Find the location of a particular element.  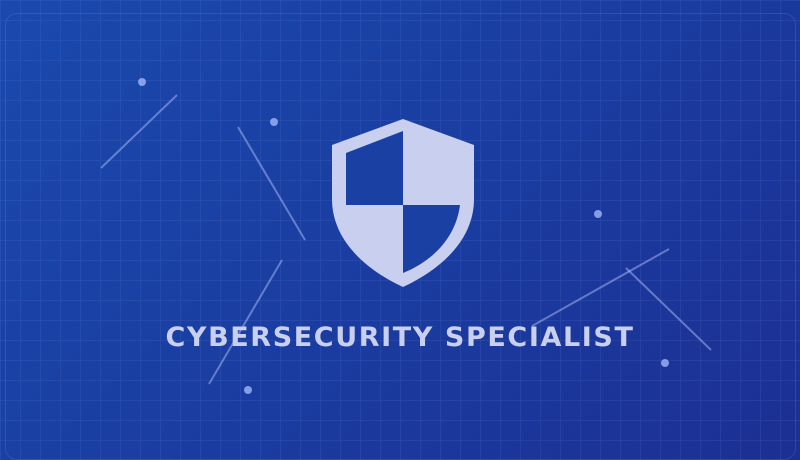

page-title: CYBERSECURITY SPECIALIST is located at coordinates (400, 337).